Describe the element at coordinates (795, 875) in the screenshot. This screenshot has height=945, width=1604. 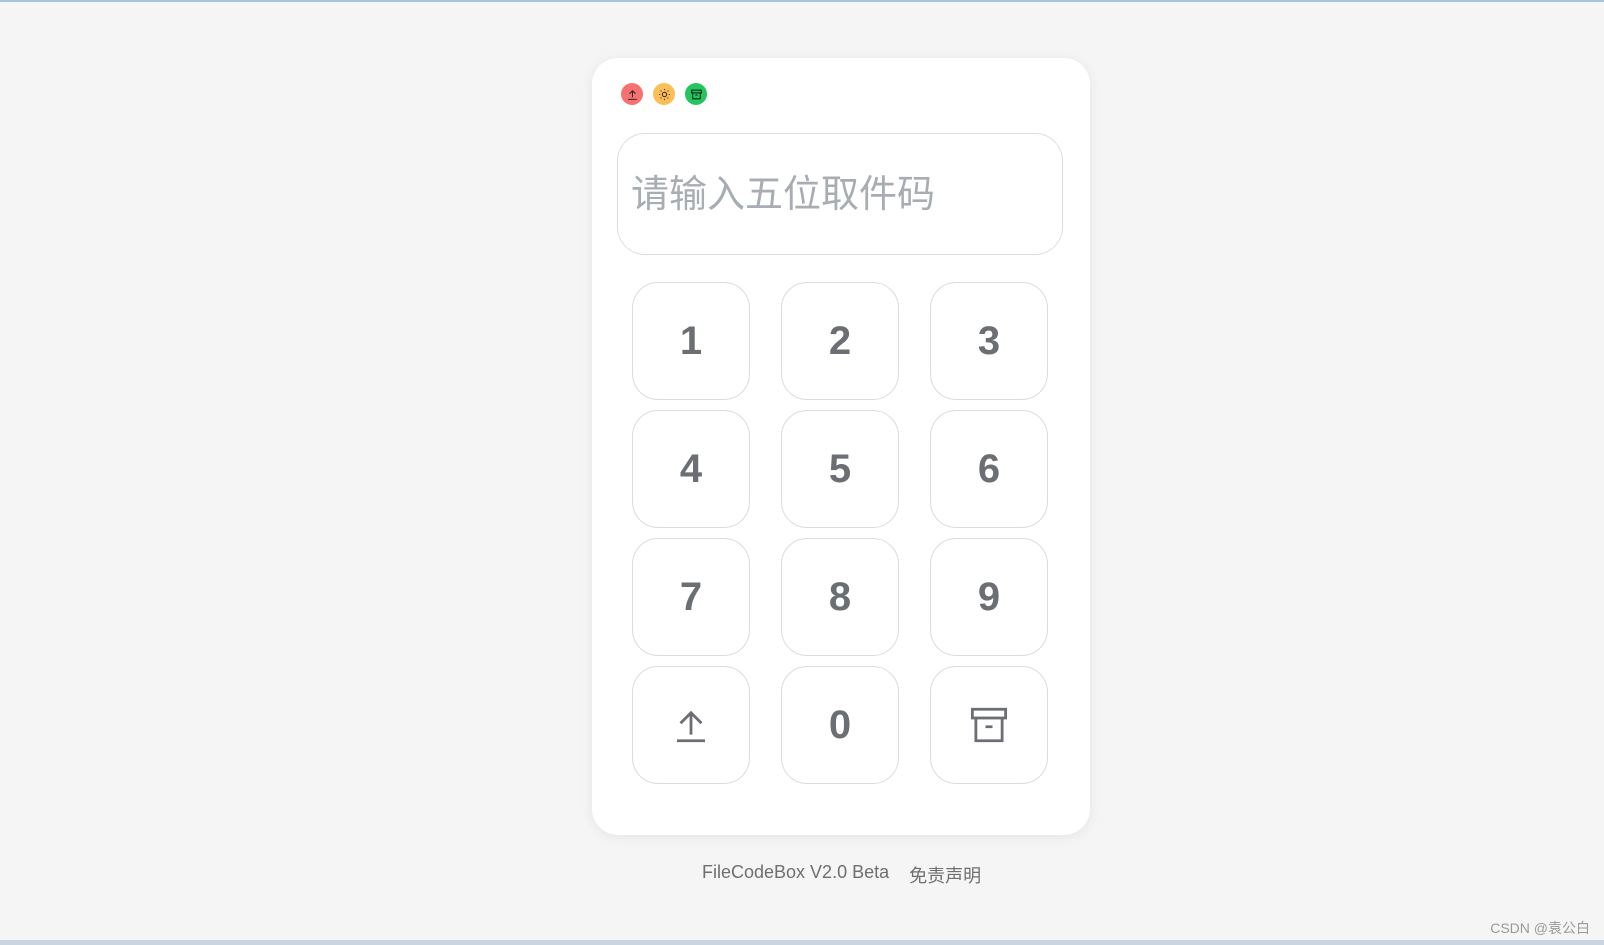
I see `app-version-link: FileCodeBox V2.0 Beta` at that location.